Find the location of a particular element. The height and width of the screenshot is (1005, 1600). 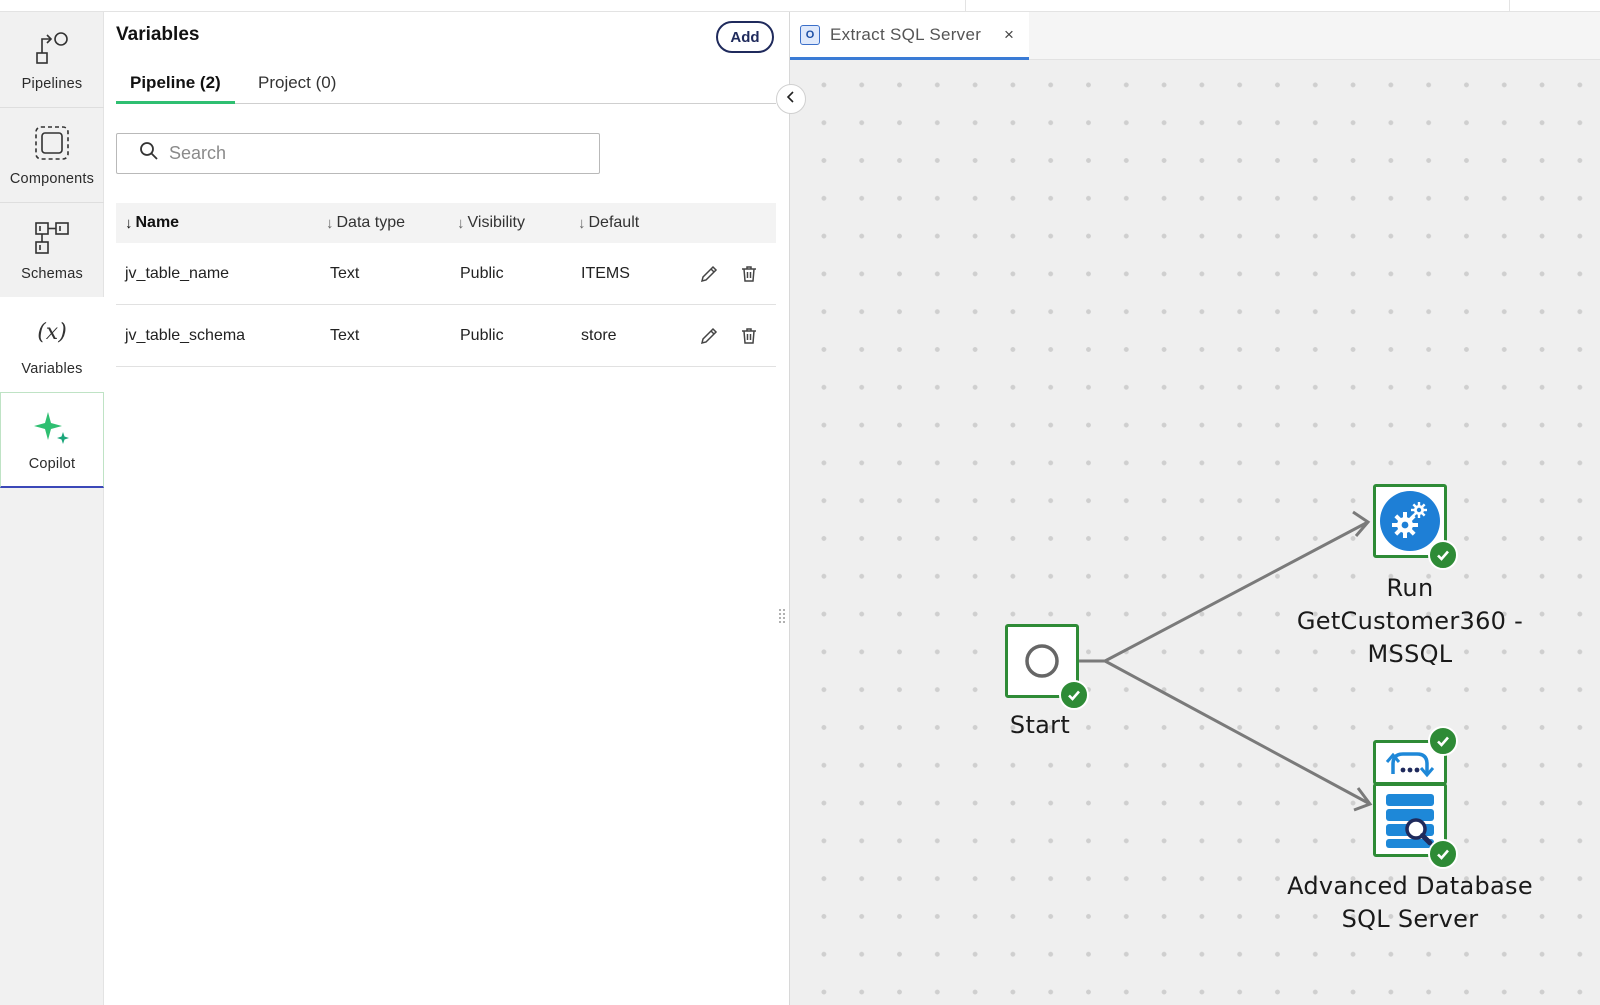

column-header-name: ↓ Name is located at coordinates (152, 223).